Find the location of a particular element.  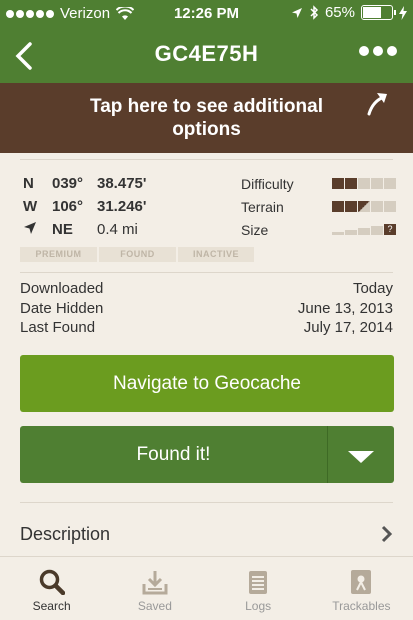

difficulty-row: Difficulty is located at coordinates (318, 183).